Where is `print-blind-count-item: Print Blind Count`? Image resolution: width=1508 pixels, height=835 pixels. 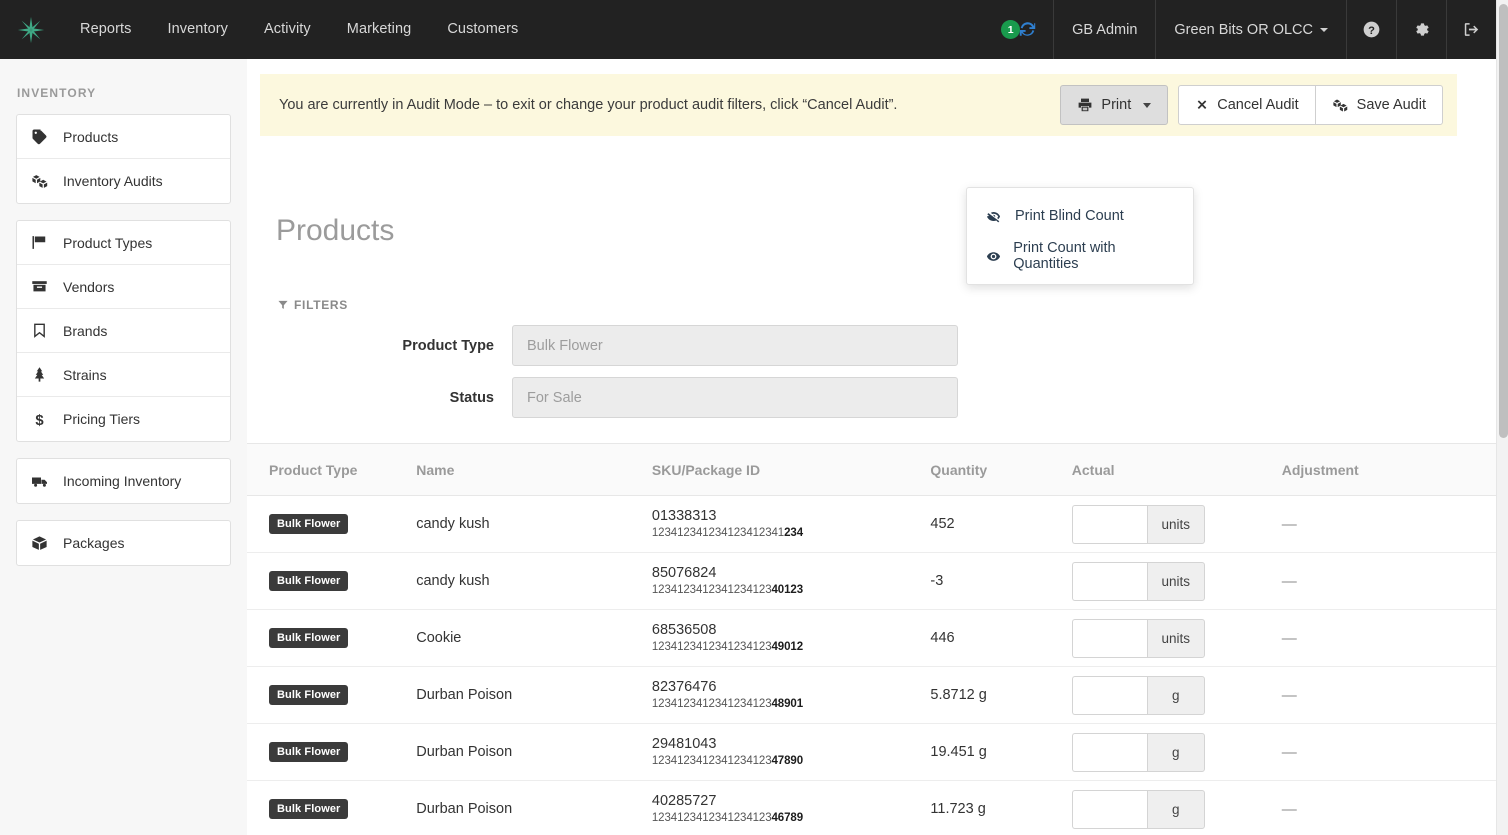
print-blind-count-item: Print Blind Count is located at coordinates (1080, 216).